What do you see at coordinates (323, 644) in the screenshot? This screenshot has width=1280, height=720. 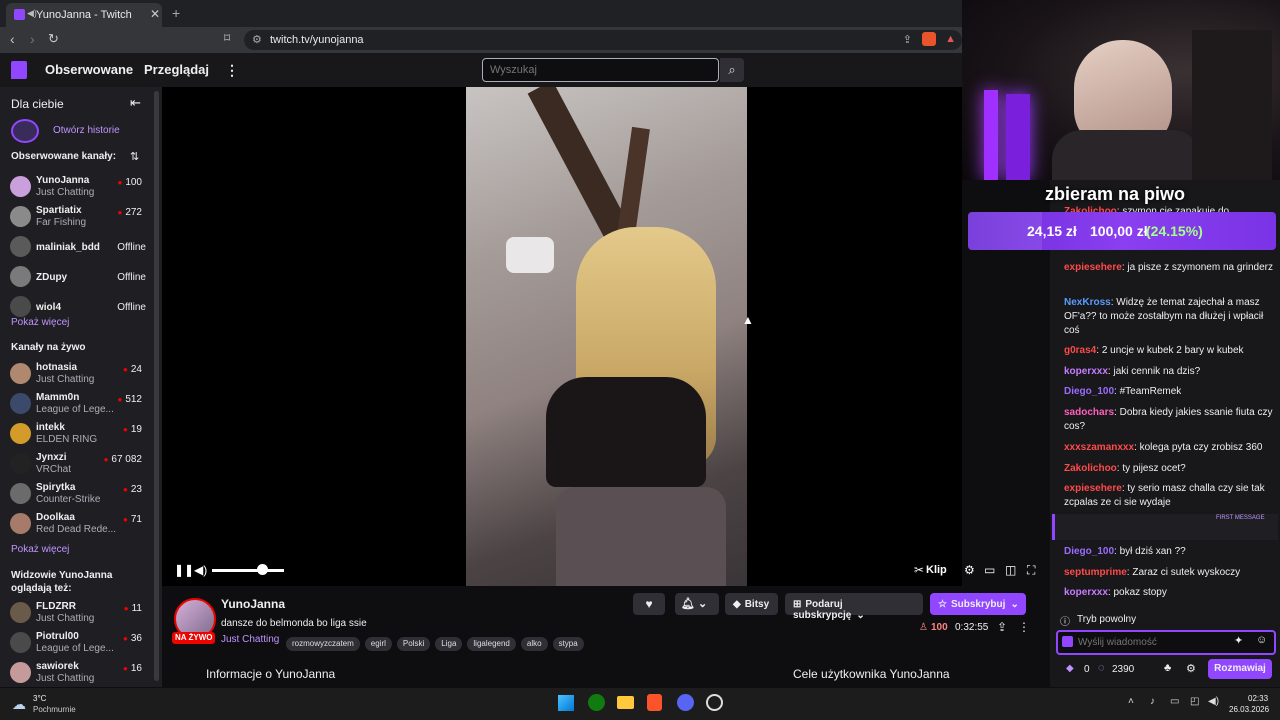 I see `stream-tag: rozmowyzczatem` at bounding box center [323, 644].